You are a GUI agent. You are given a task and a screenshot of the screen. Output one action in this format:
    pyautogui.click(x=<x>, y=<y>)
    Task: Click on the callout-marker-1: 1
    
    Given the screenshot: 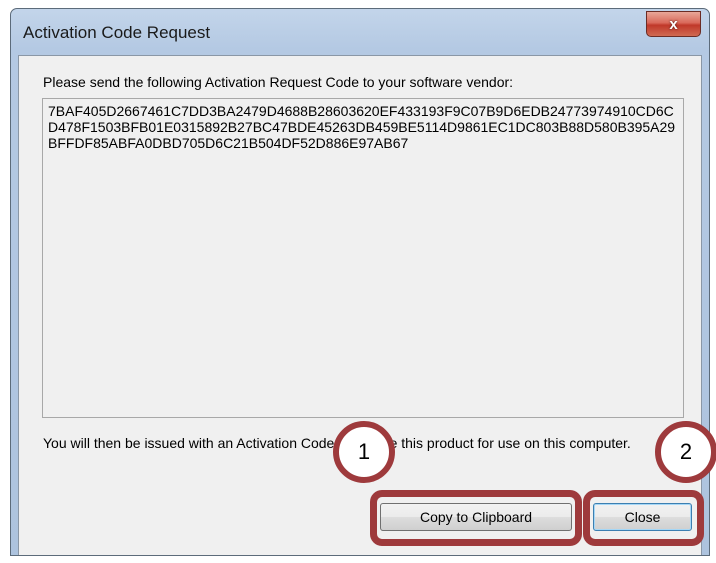 What is the action you would take?
    pyautogui.click(x=364, y=452)
    